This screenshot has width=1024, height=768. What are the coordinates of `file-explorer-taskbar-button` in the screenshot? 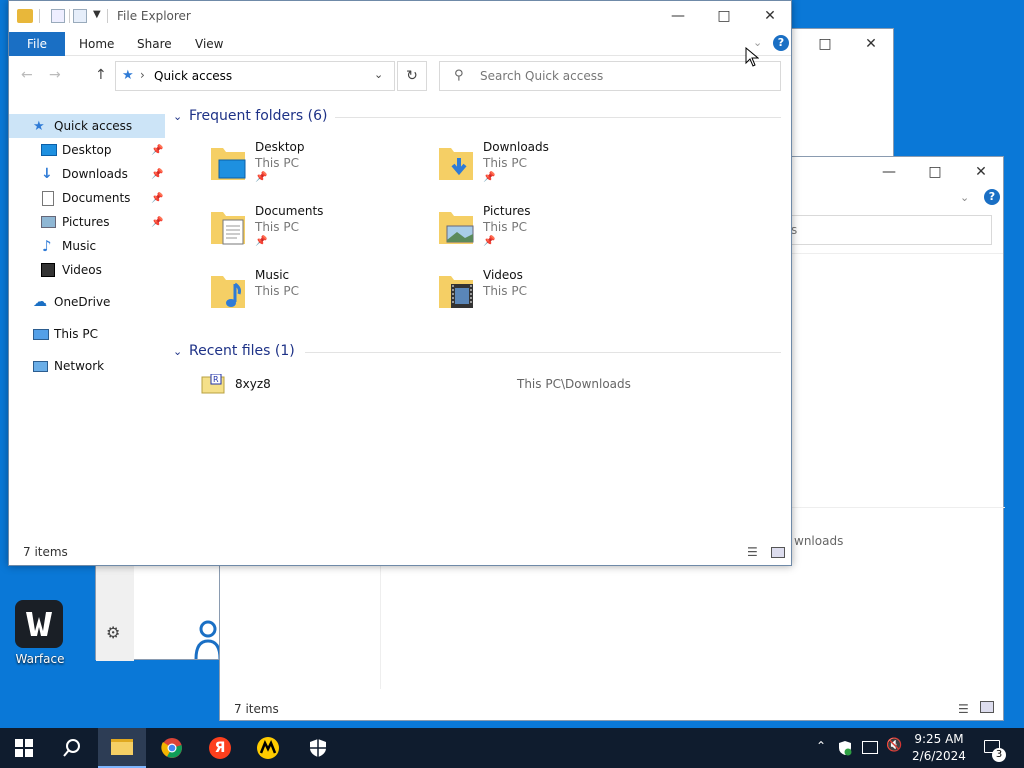 It's located at (122, 748).